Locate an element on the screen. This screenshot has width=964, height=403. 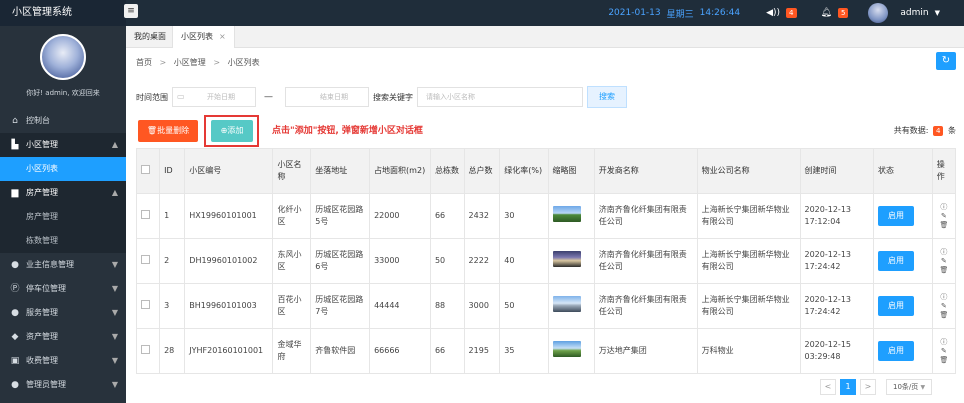
refresh-button: ↻ is located at coordinates (946, 61).